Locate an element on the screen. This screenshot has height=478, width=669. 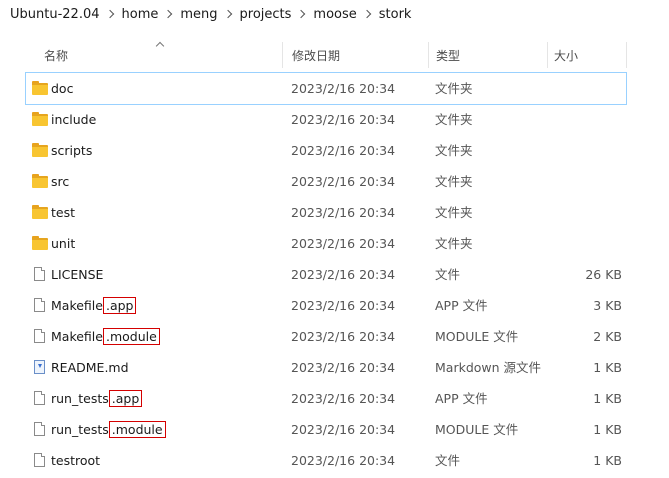
breadcrumb-item: meng is located at coordinates (198, 14).